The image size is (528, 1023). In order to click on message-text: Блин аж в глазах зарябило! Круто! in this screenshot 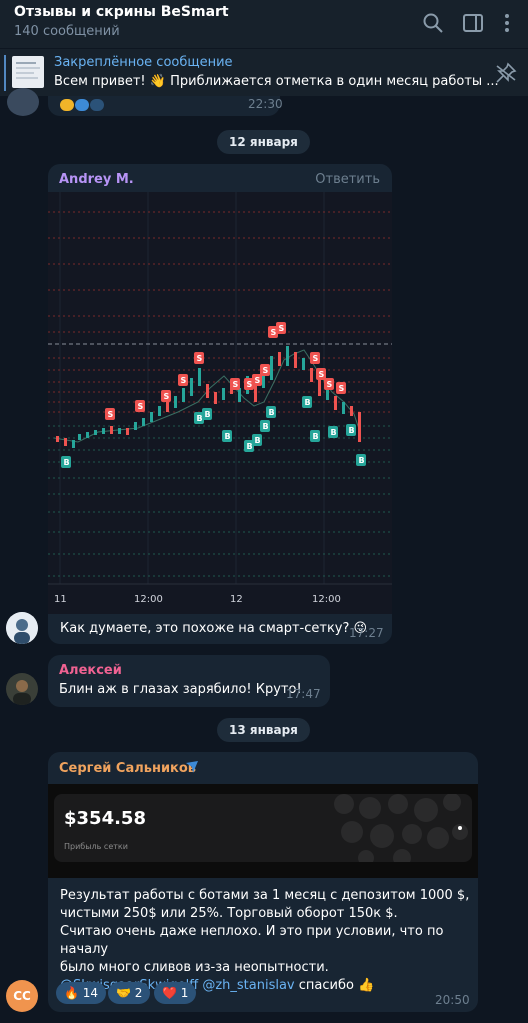, I will do `click(180, 689)`.